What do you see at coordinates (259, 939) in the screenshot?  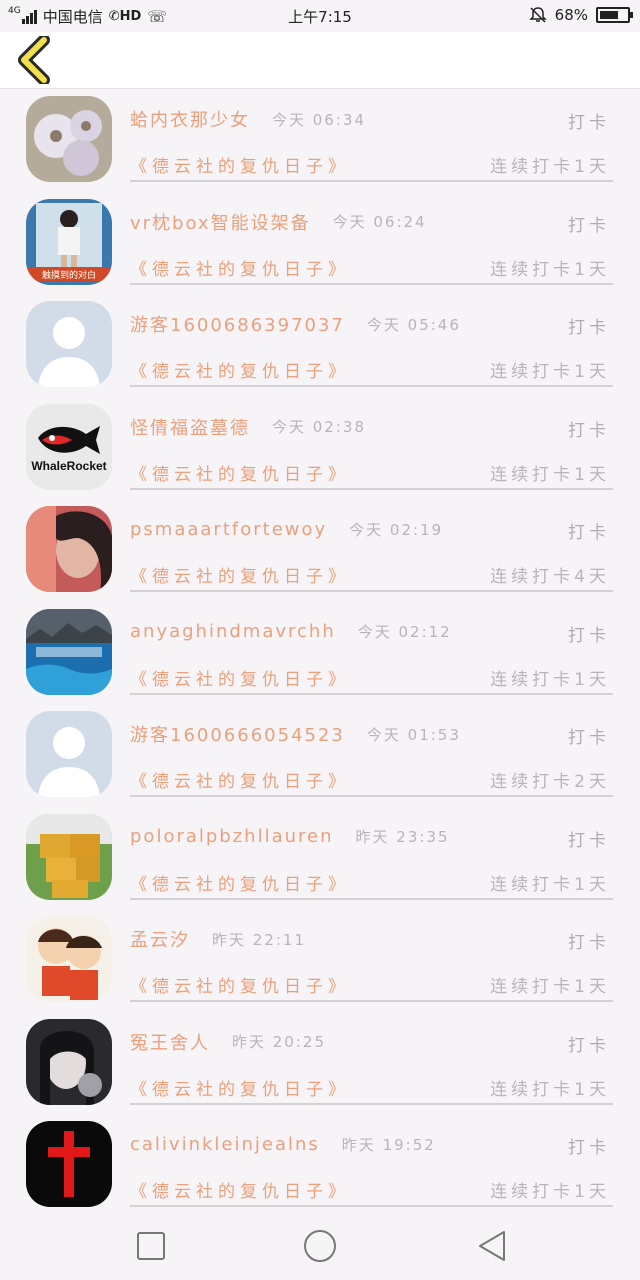 I see `checkin-time: 昨天 22:11` at bounding box center [259, 939].